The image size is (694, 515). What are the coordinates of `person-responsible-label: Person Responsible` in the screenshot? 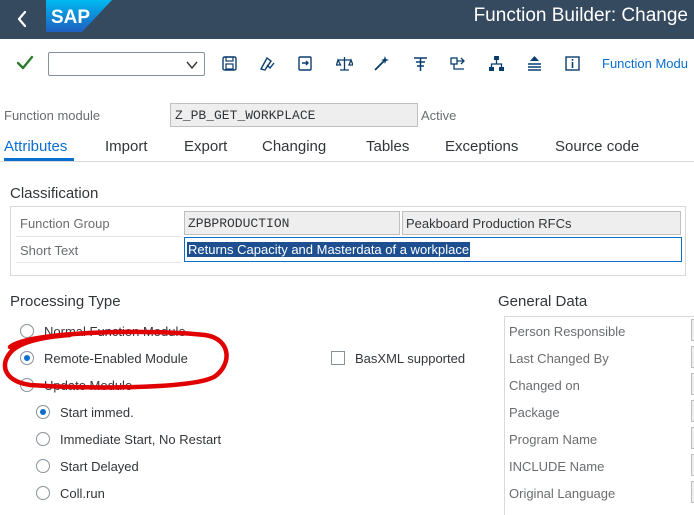 It's located at (567, 331).